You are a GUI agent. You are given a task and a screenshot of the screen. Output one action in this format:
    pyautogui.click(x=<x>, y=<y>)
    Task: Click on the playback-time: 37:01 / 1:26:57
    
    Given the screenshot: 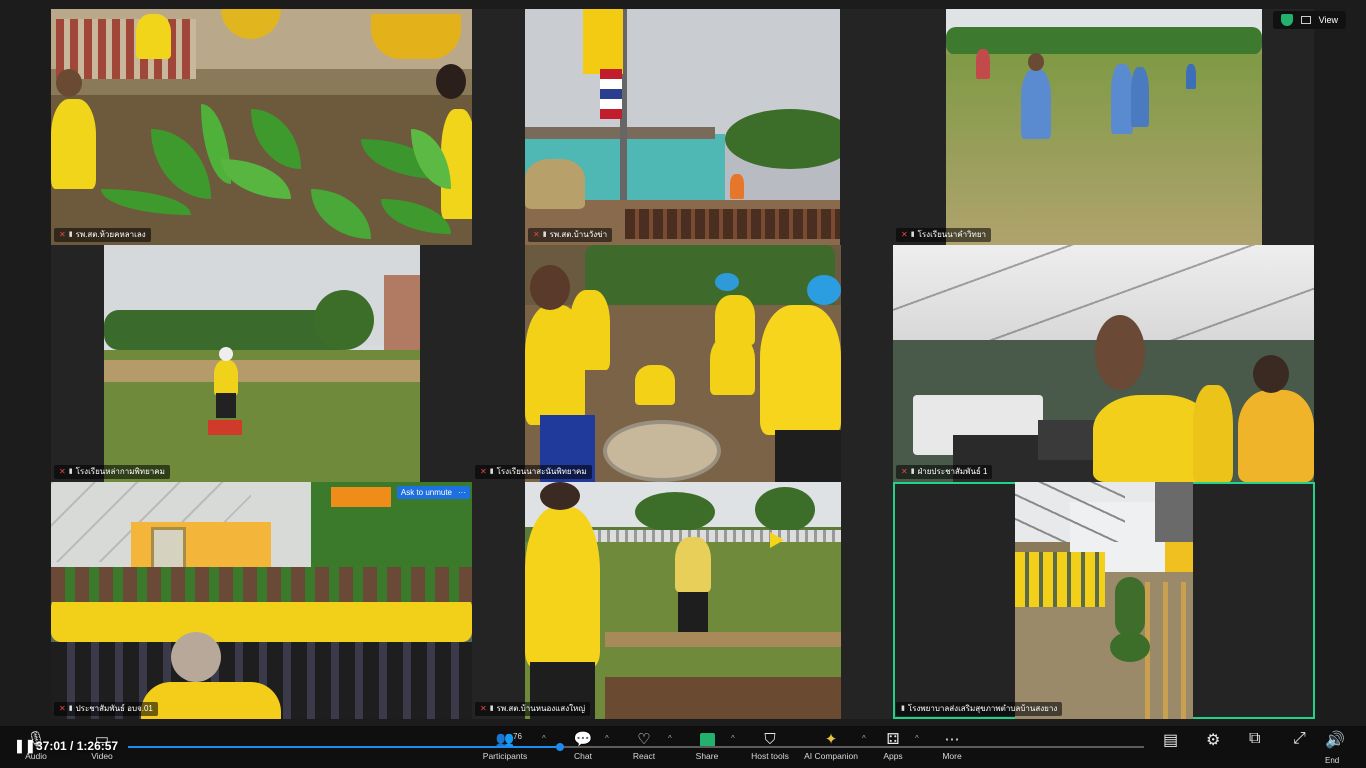 What is the action you would take?
    pyautogui.click(x=77, y=746)
    